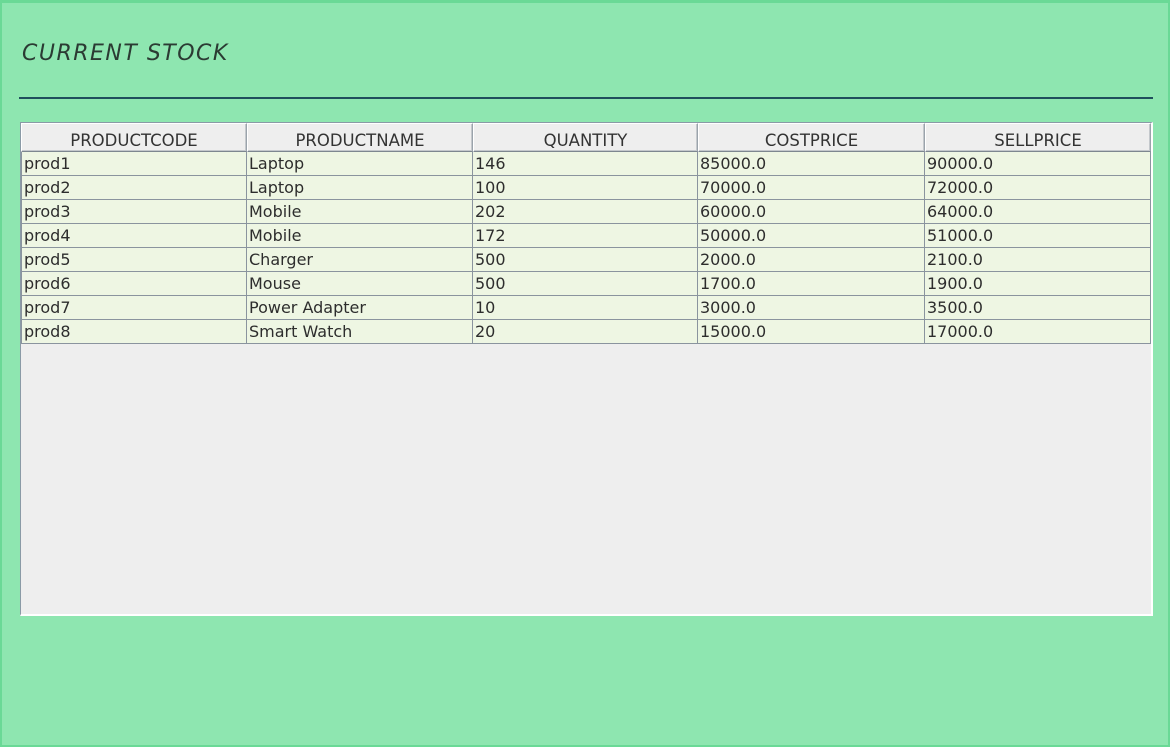 The image size is (1170, 747). I want to click on table-cell-productcode: prod4, so click(134, 236).